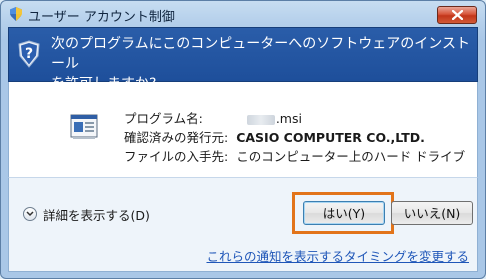  What do you see at coordinates (30, 214) in the screenshot?
I see `chevron-down-icon` at bounding box center [30, 214].